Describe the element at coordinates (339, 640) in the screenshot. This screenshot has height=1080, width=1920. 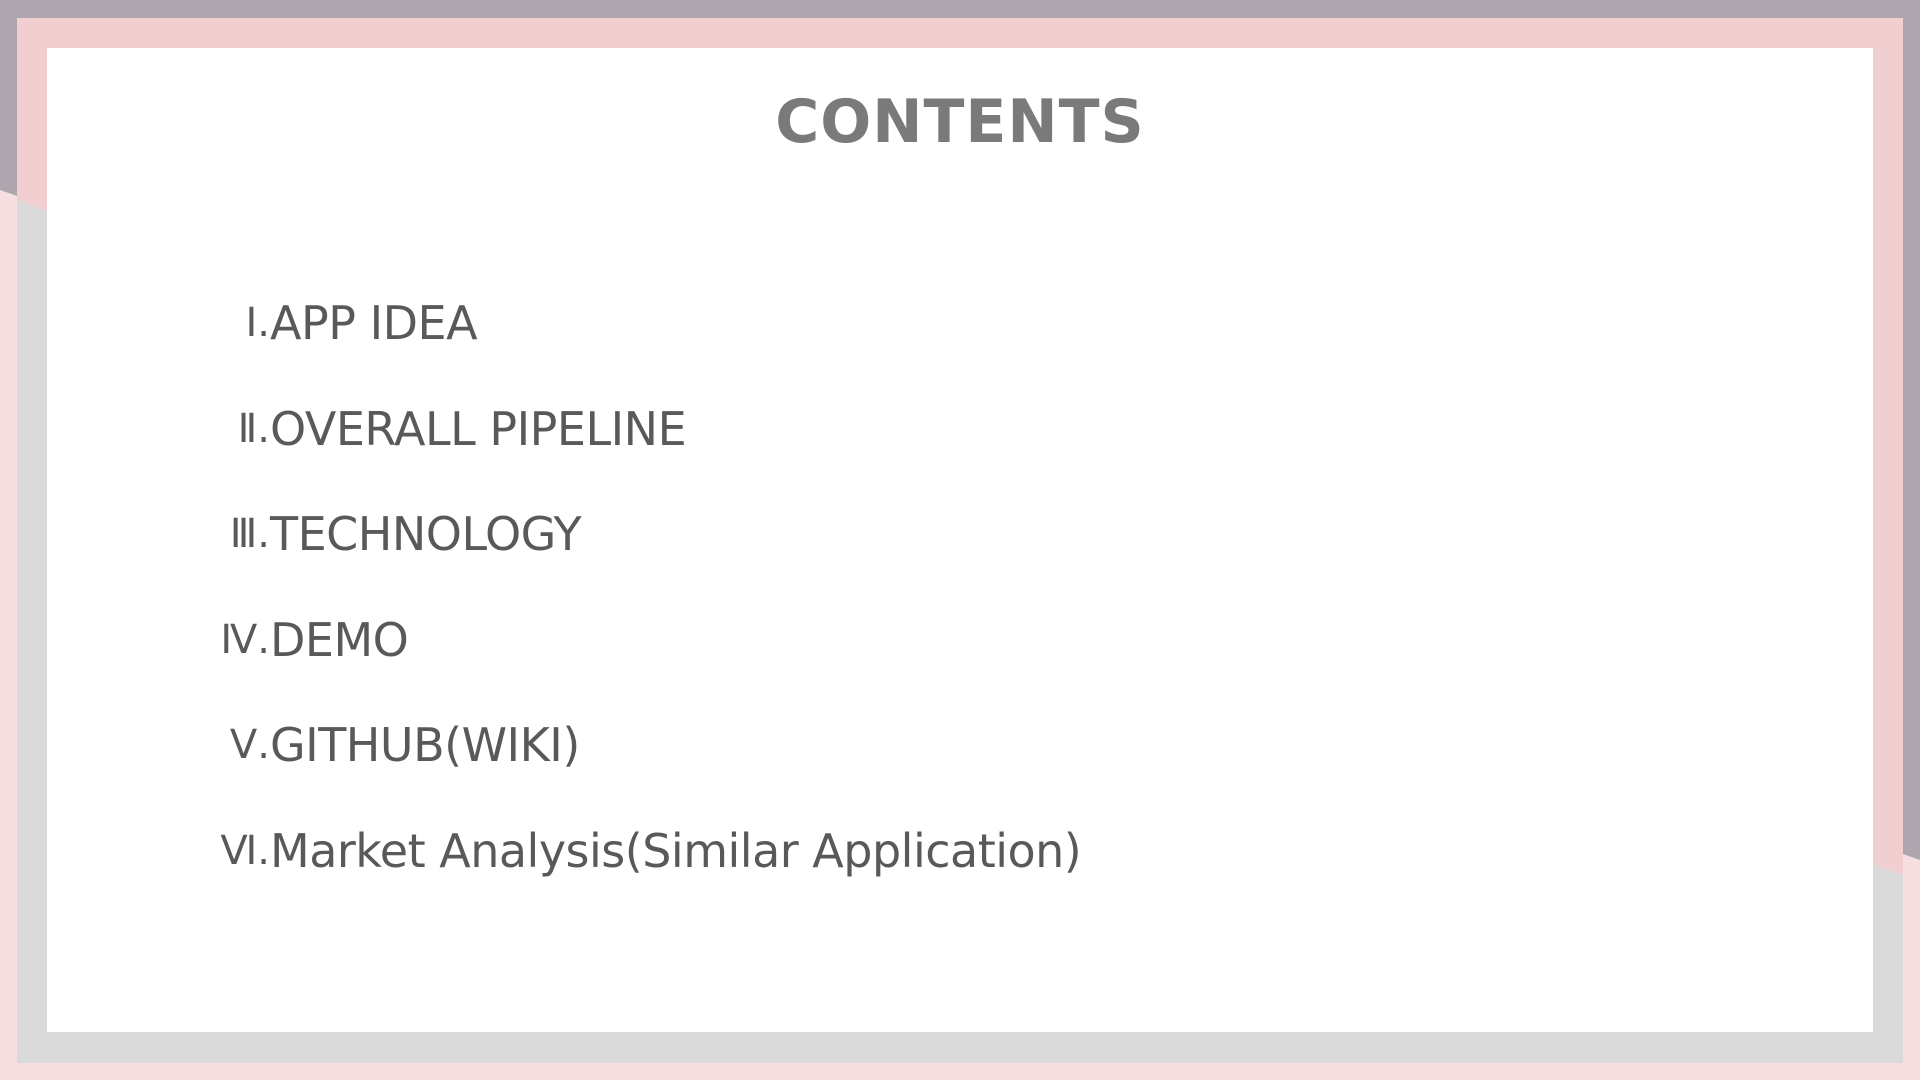
I see `item-label: DEMO` at that location.